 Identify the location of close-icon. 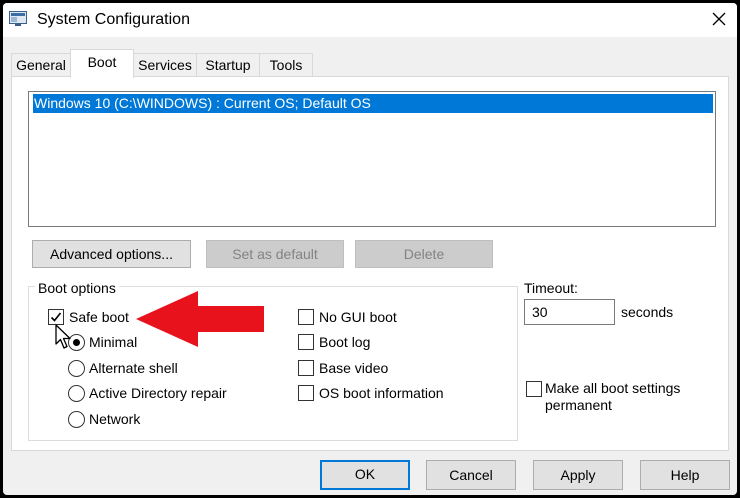
(719, 19).